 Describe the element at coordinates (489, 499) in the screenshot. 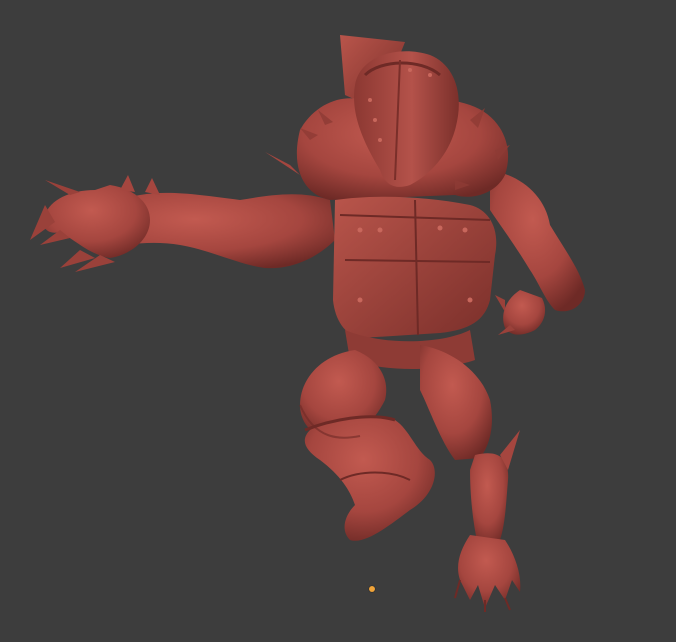

I see `right-shin` at that location.